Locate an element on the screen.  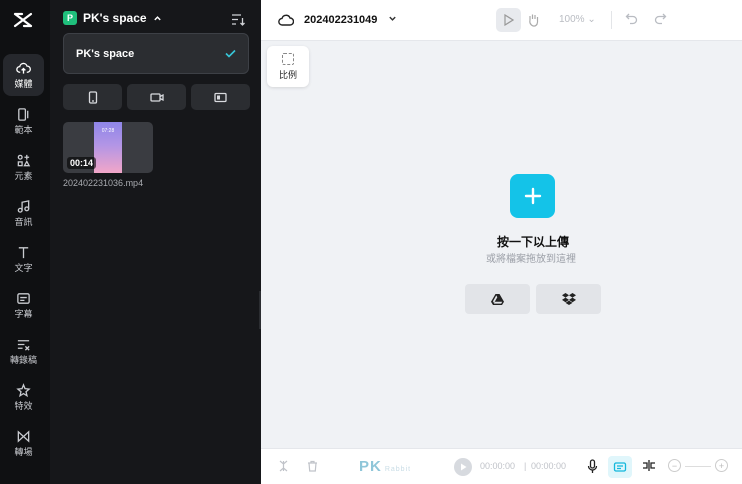
sidebar-item-audio: 音訊 is located at coordinates (23, 213).